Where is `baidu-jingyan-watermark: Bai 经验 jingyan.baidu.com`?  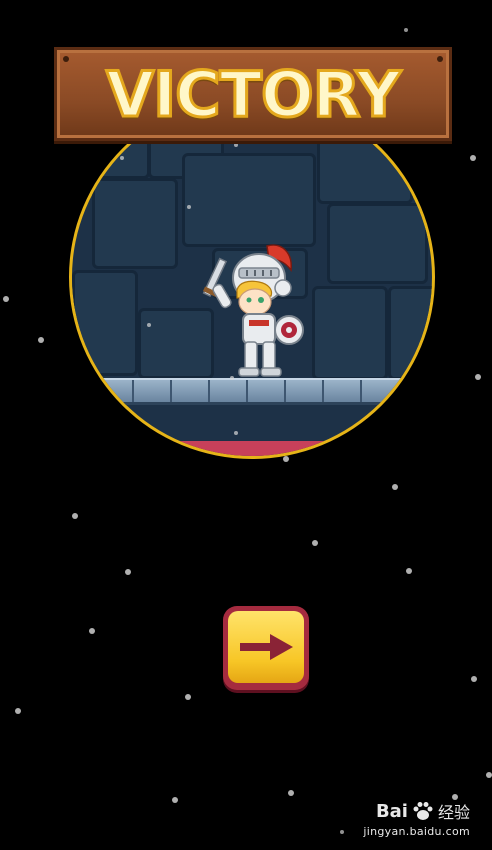 baidu-jingyan-watermark: Bai 经验 jingyan.baidu.com is located at coordinates (416, 819).